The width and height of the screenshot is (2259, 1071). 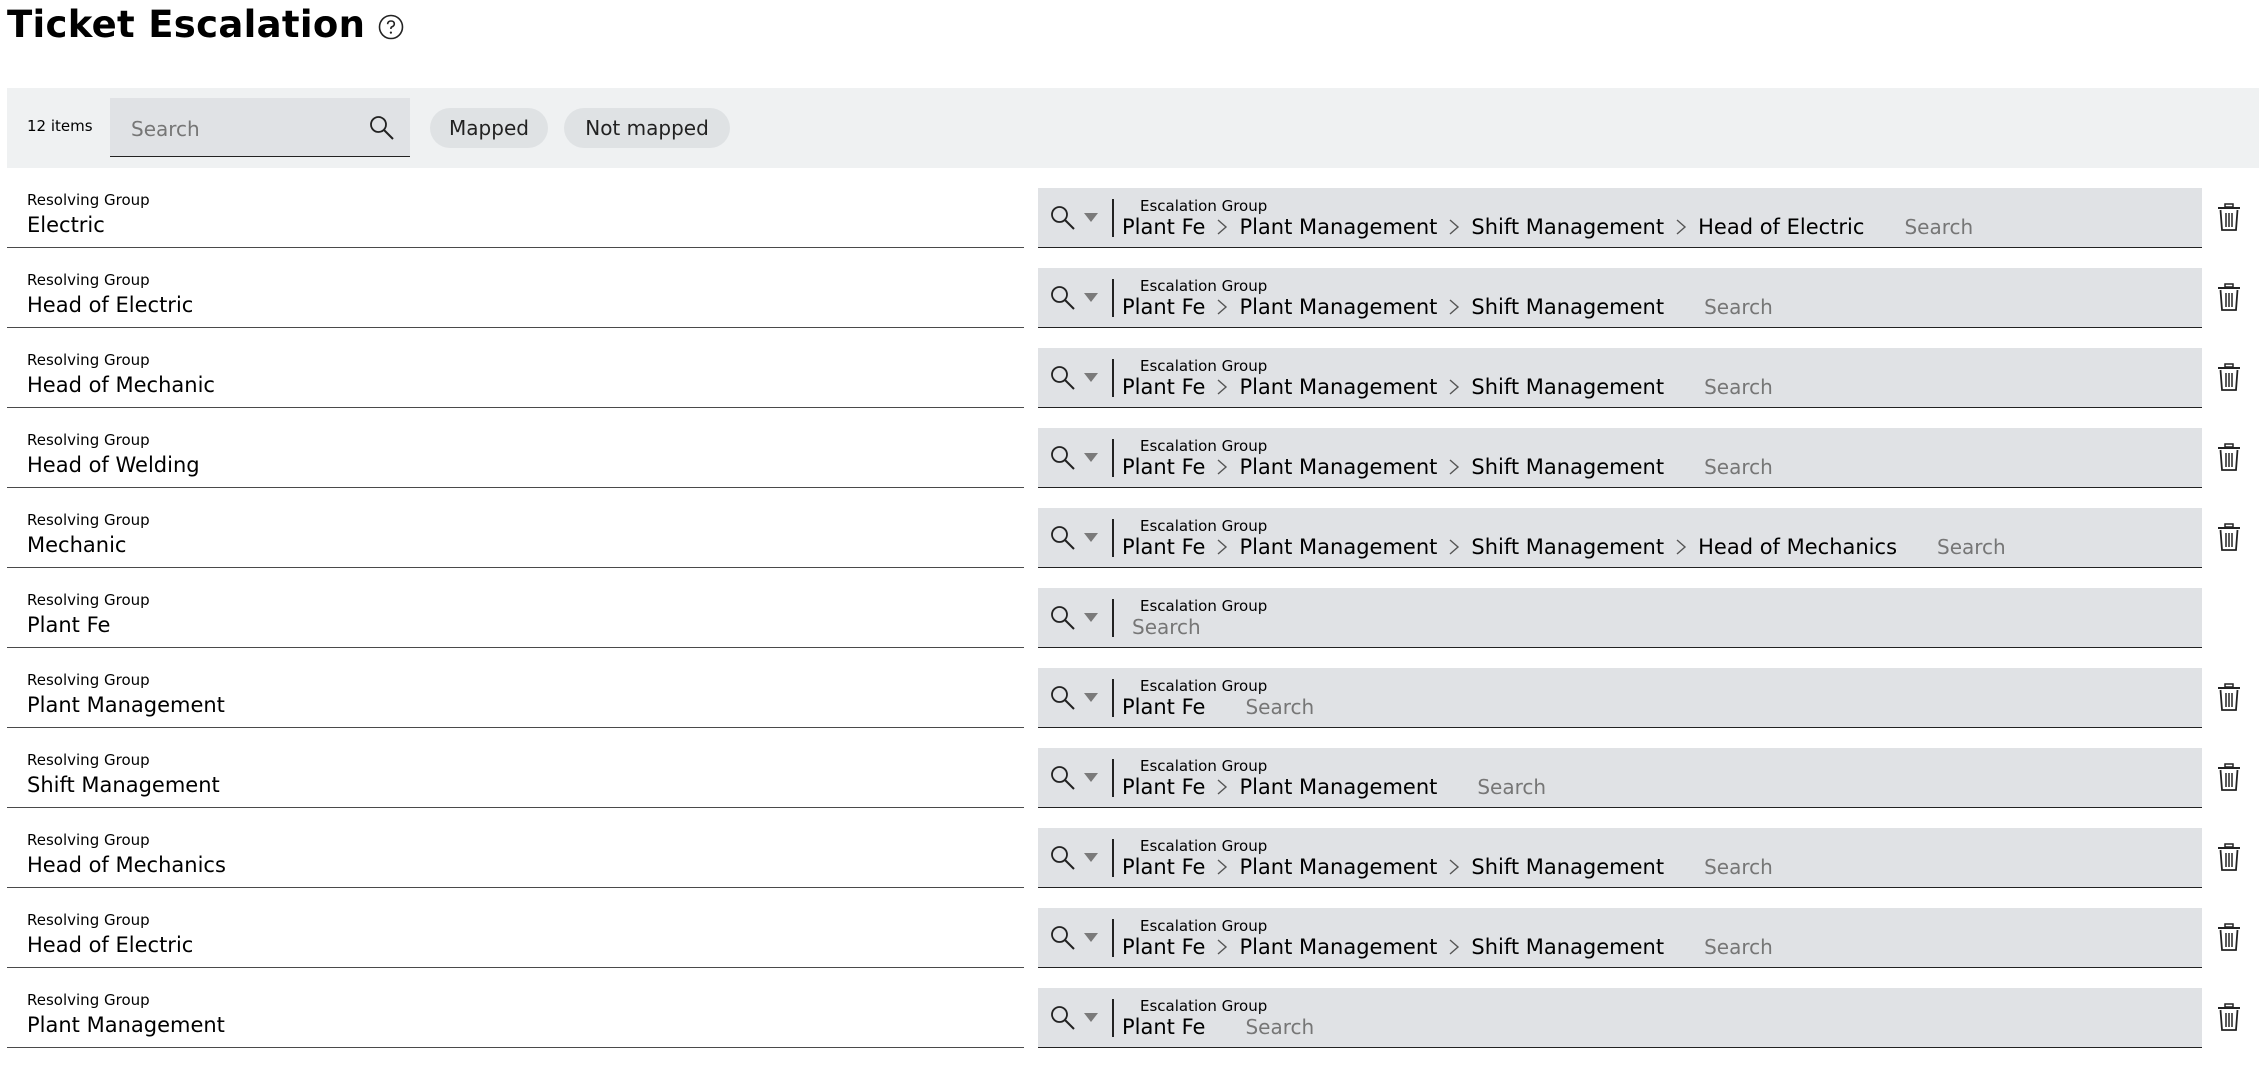 I want to click on resolving-group-field: Resolving Group Head of Welding, so click(x=515, y=458).